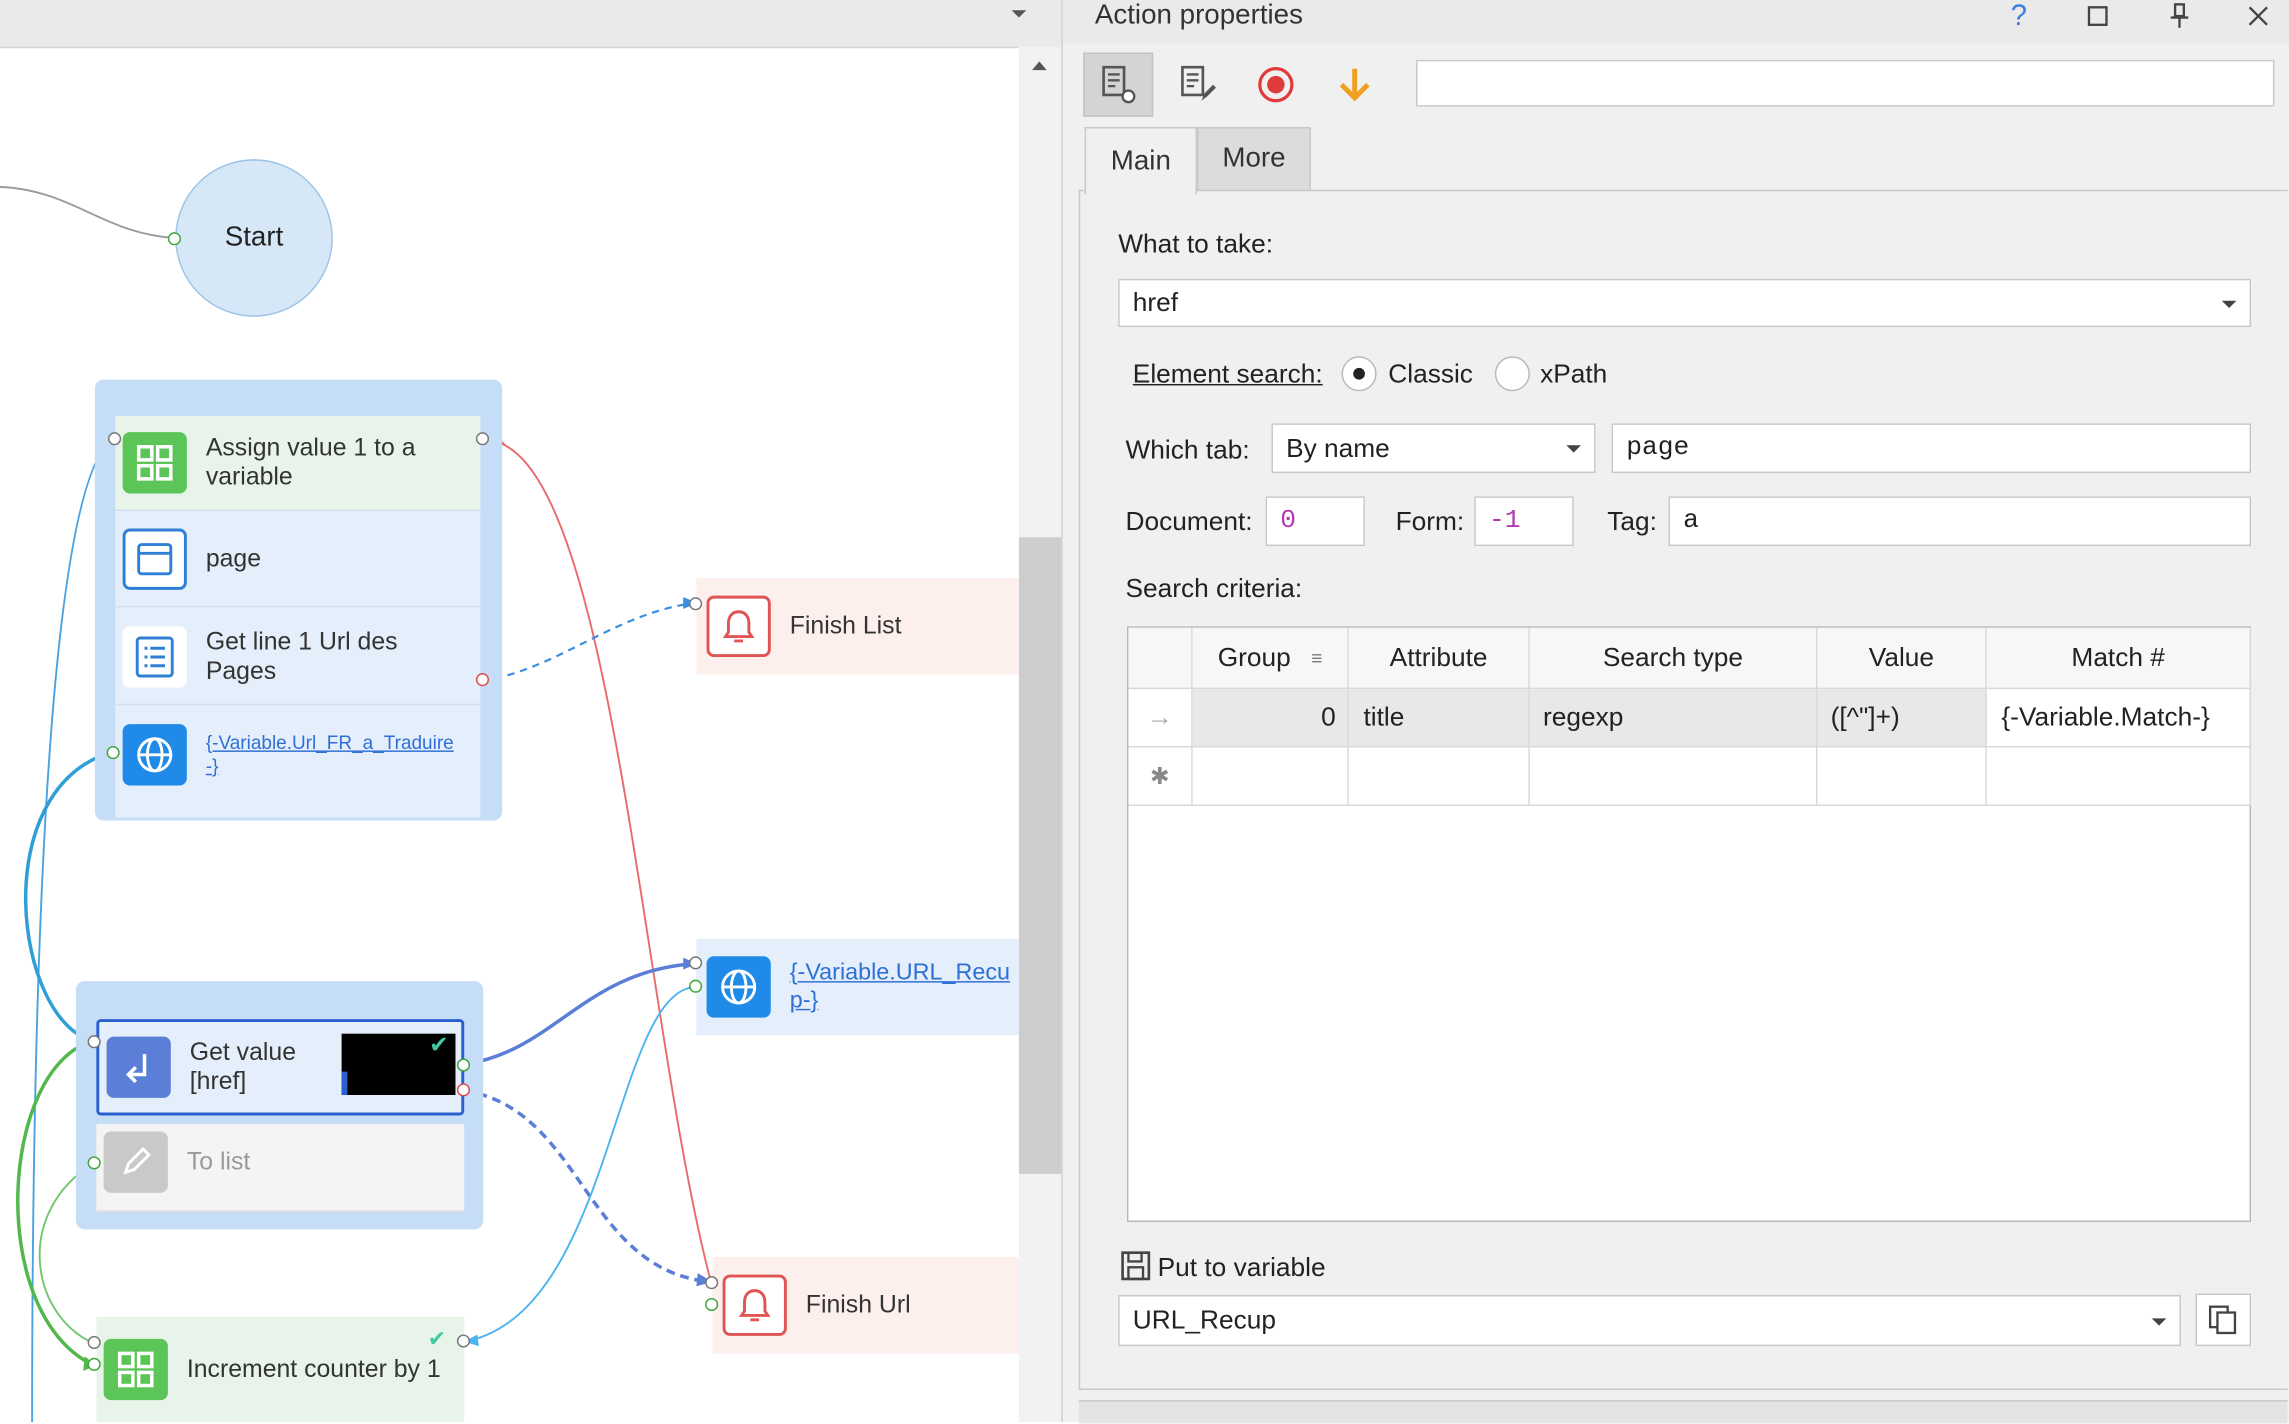 This screenshot has height=1424, width=2289. I want to click on url-recup-node: {-Variable.URL_Recup-}, so click(857, 987).